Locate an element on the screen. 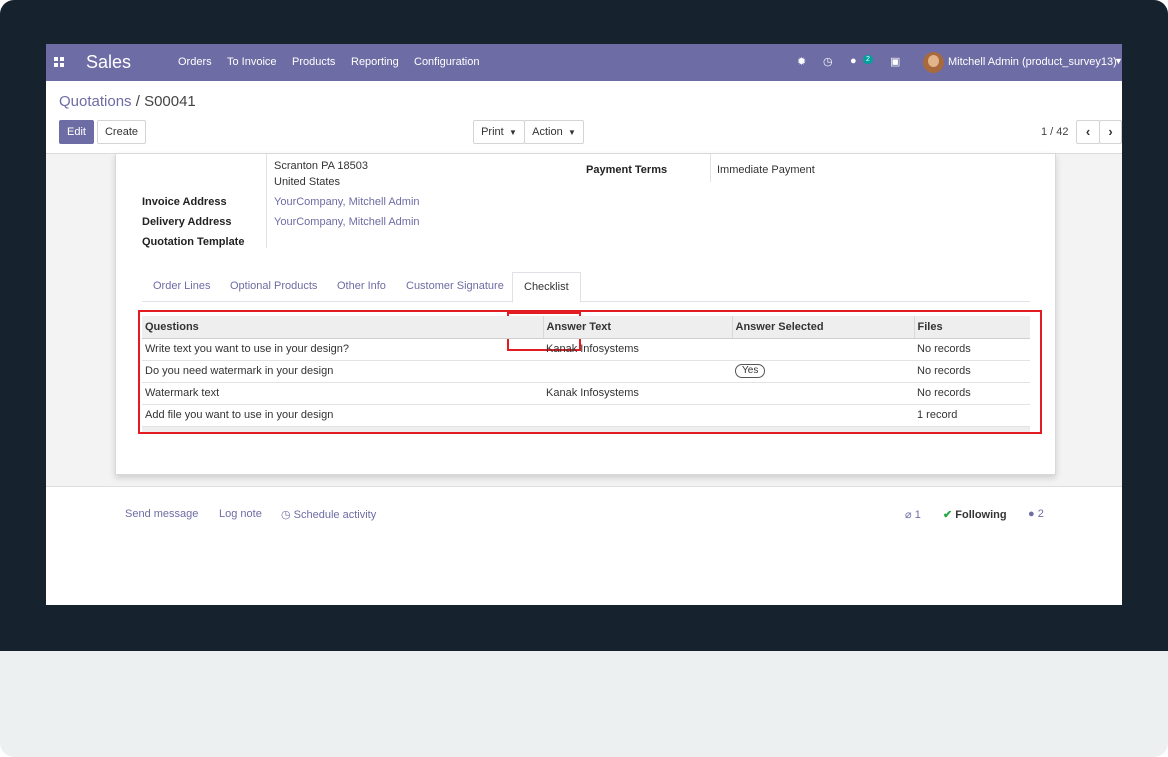 Image resolution: width=1168 pixels, height=757 pixels. user-menu: Mitchell Admin (product_survey13) is located at coordinates (1032, 62).